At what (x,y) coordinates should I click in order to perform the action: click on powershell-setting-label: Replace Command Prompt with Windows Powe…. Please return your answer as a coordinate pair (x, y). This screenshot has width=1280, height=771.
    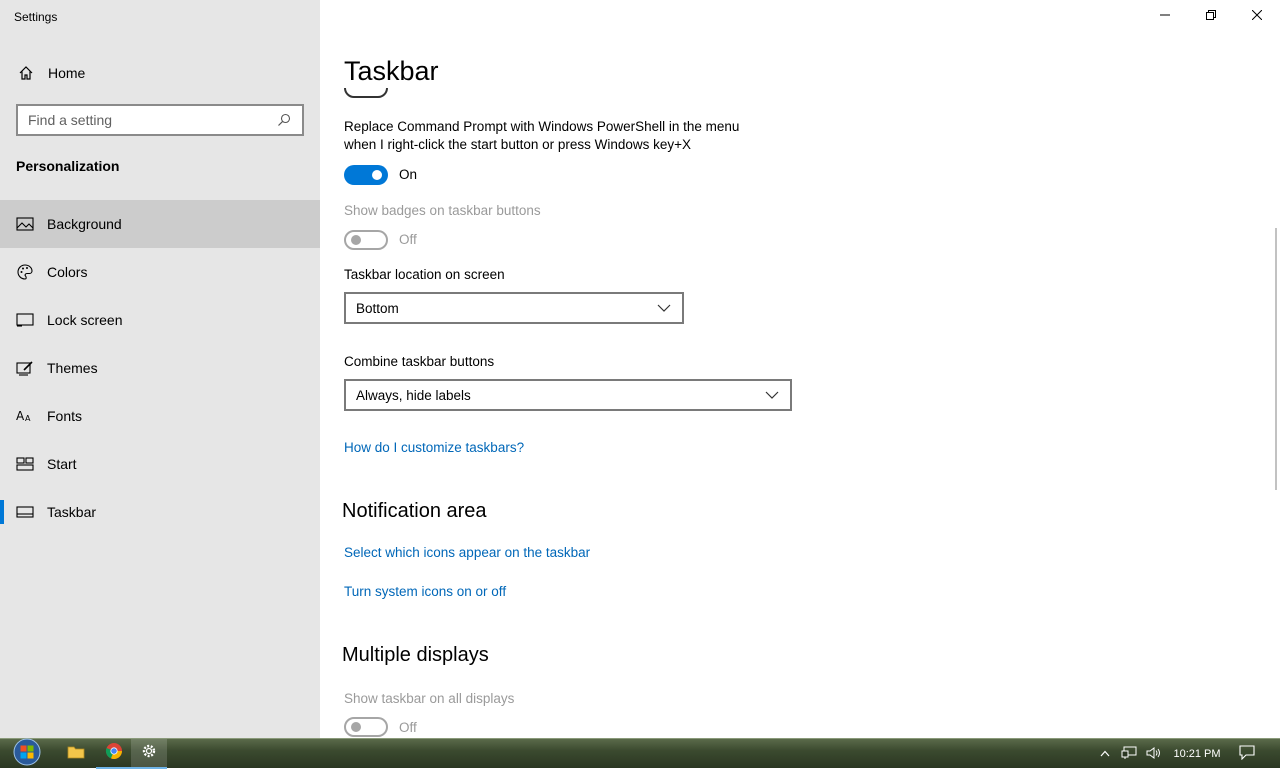
    Looking at the image, I should click on (541, 136).